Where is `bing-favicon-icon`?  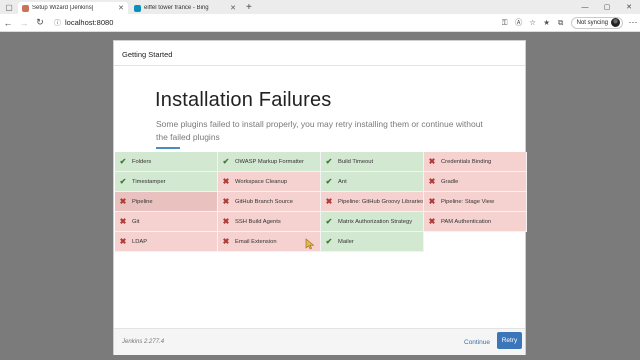
bing-favicon-icon is located at coordinates (137, 8).